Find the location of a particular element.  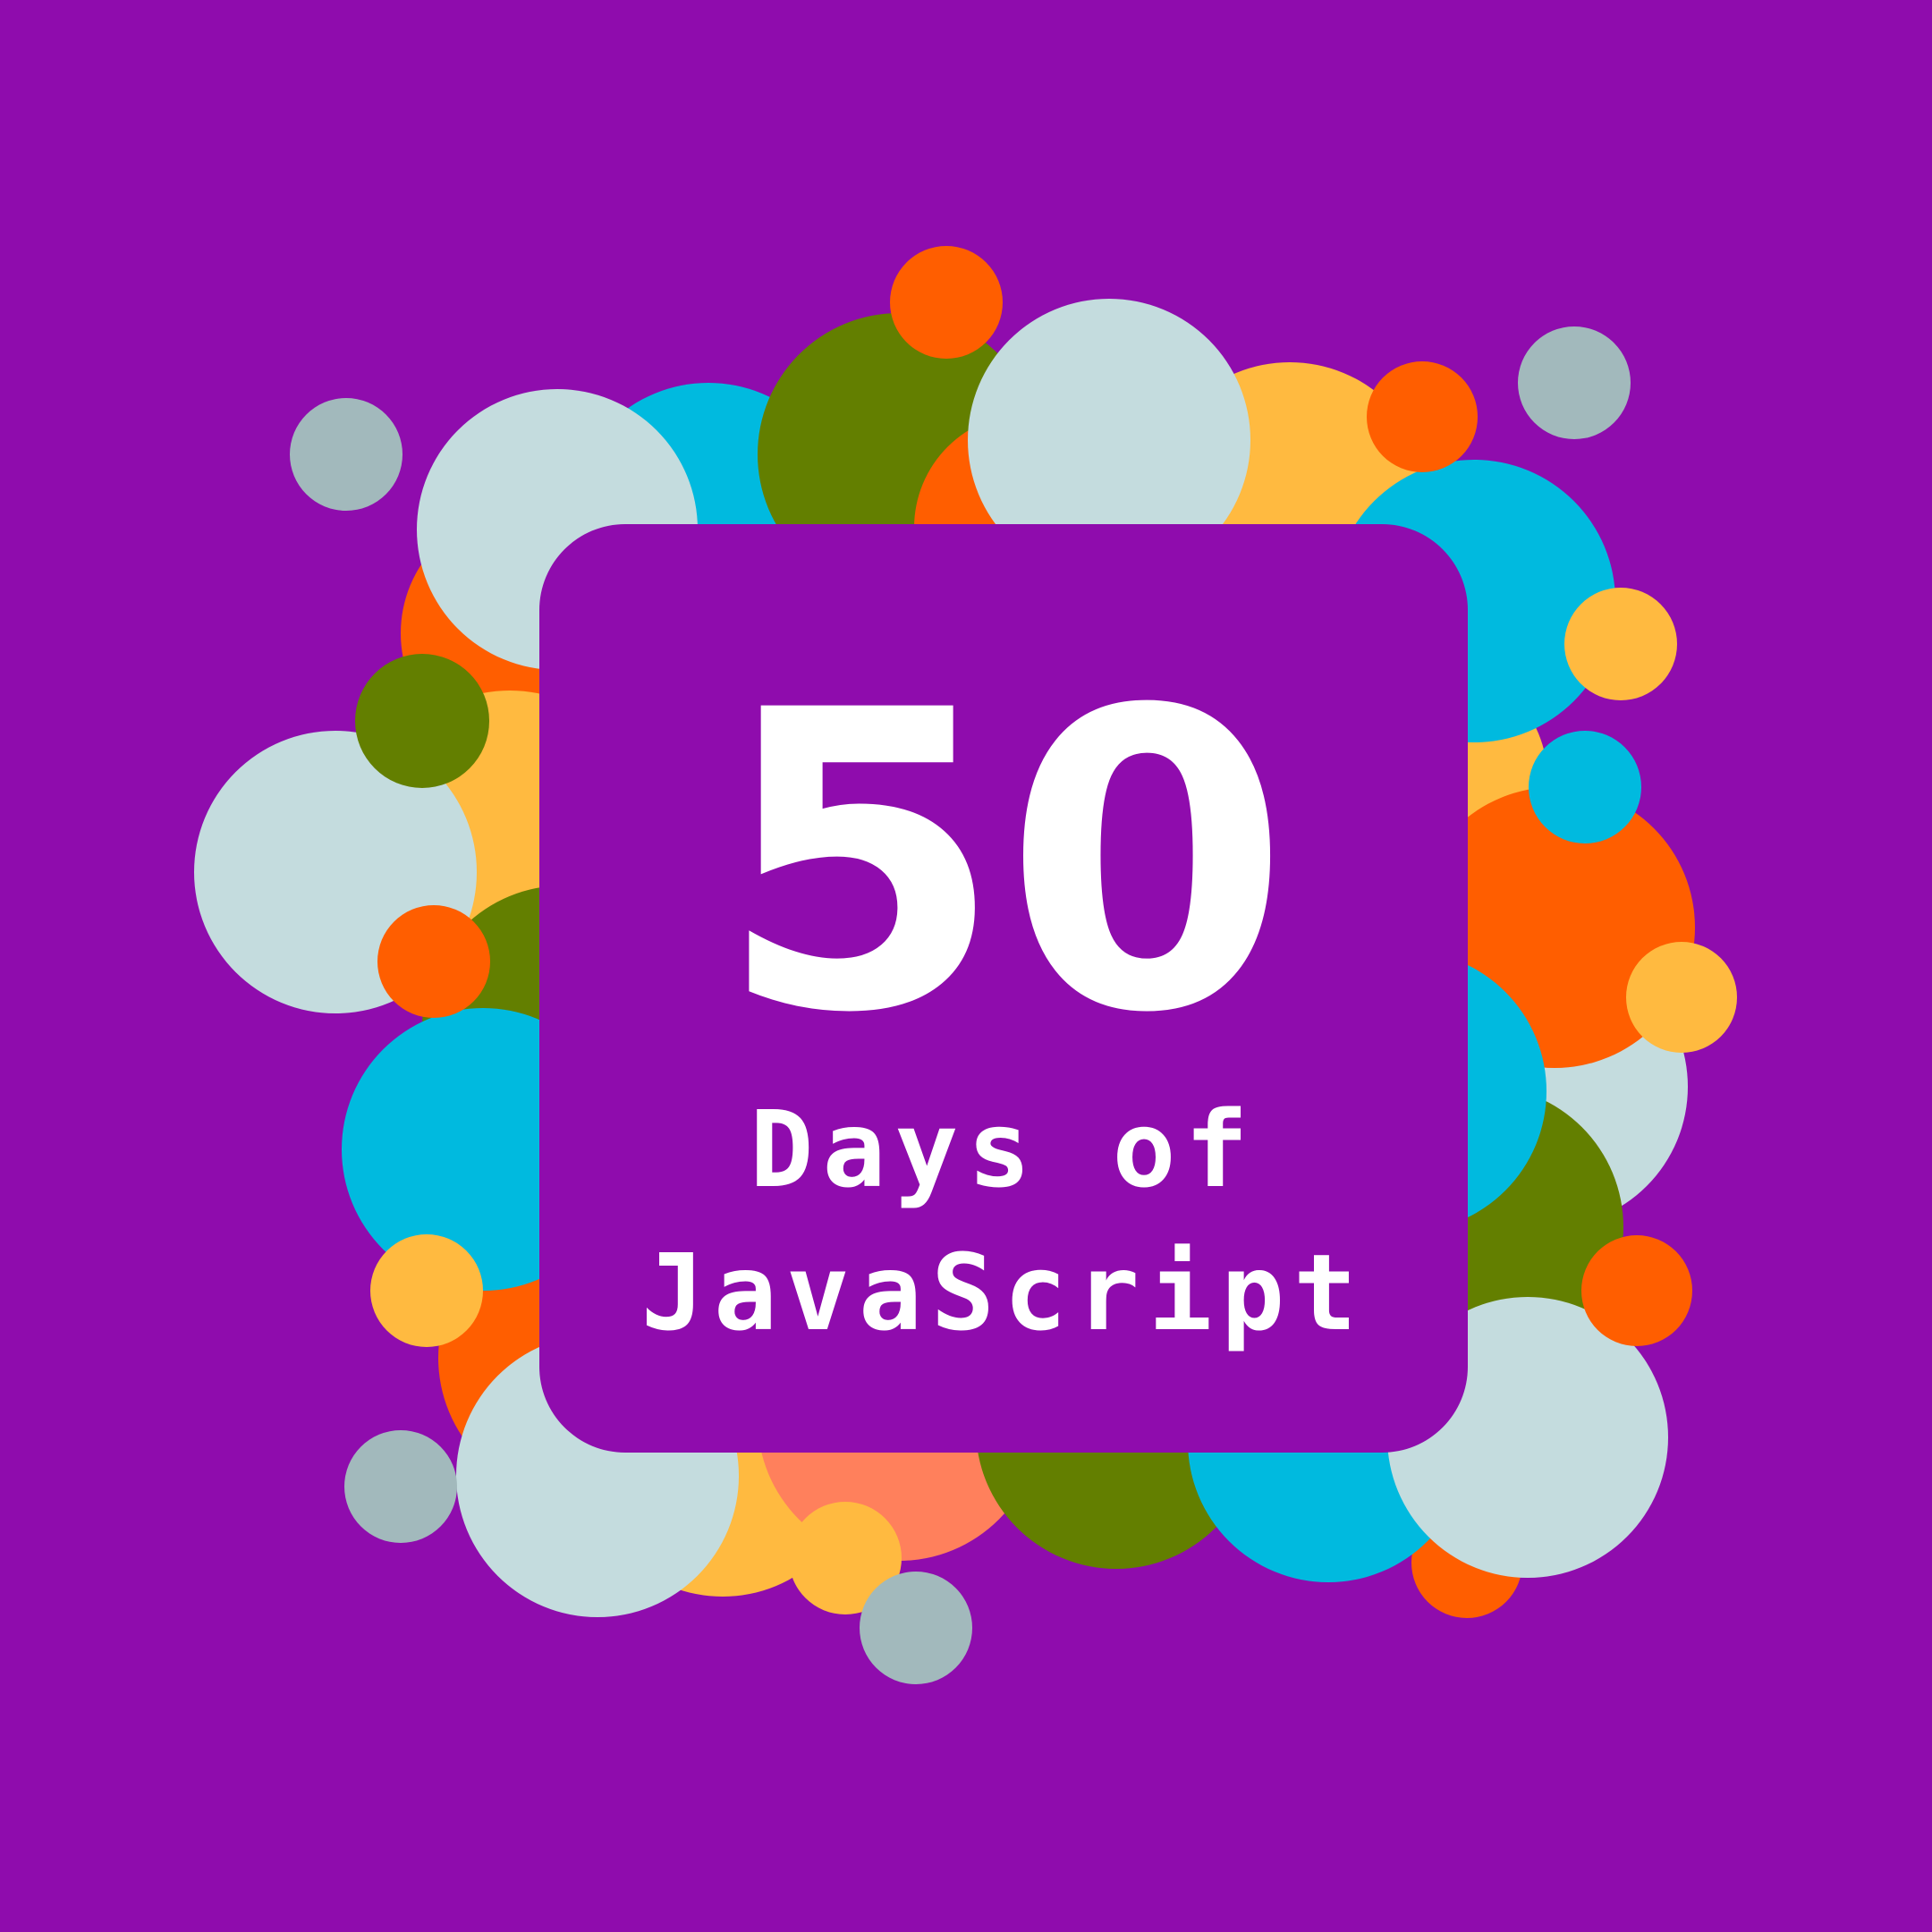

headline-number: 50 is located at coordinates (1003, 863).